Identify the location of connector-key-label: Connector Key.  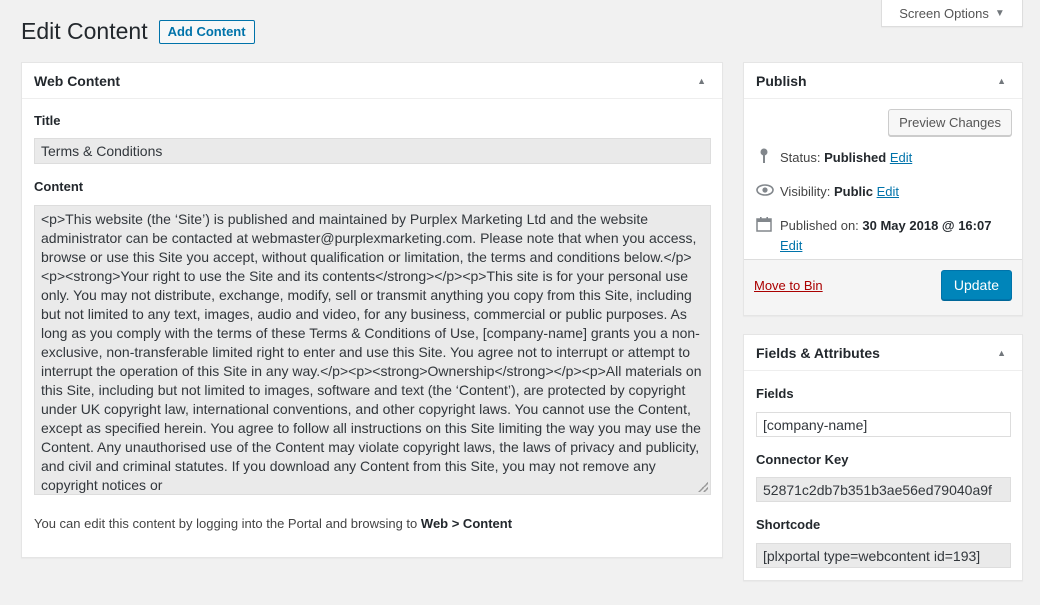
(802, 459).